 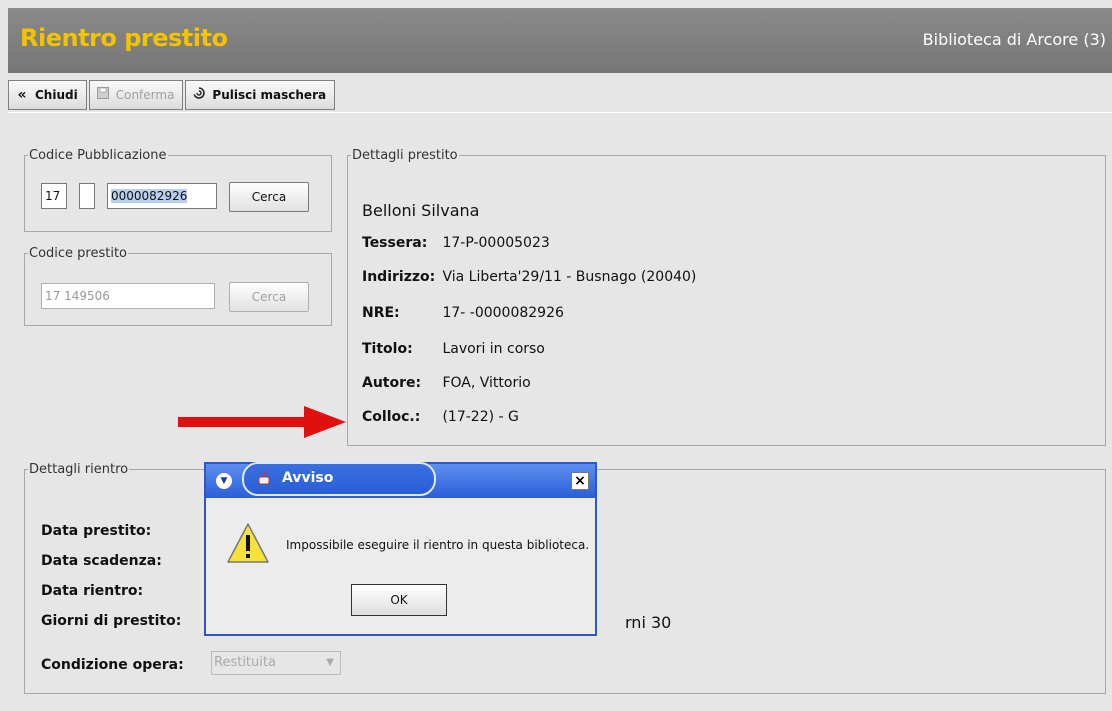 What do you see at coordinates (580, 481) in the screenshot?
I see `close-icon: ×` at bounding box center [580, 481].